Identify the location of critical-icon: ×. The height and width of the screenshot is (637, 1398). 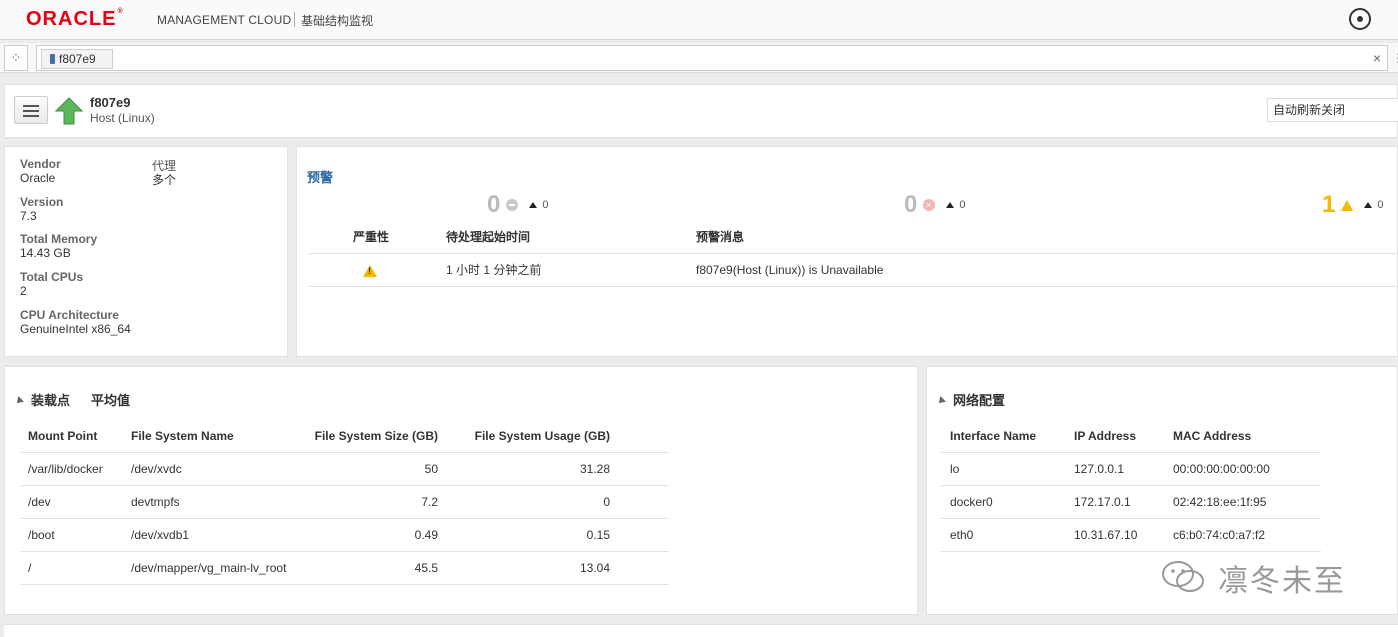
(928, 205).